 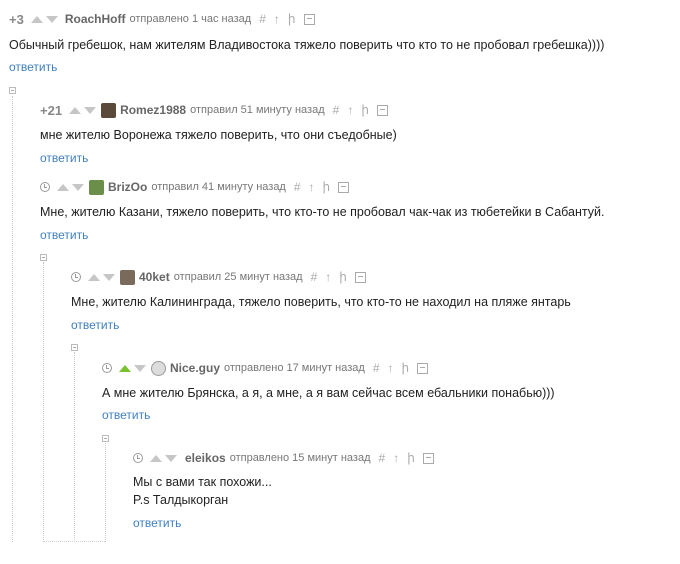 I want to click on comment-header: eleikos отправлено 15 минут назад # ↑ ի, so click(x=287, y=458).